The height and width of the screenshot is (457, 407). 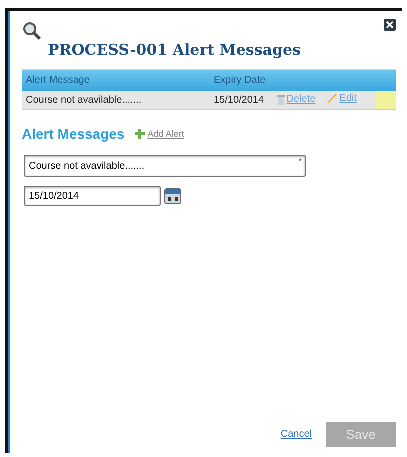 I want to click on trash-icon, so click(x=280, y=99).